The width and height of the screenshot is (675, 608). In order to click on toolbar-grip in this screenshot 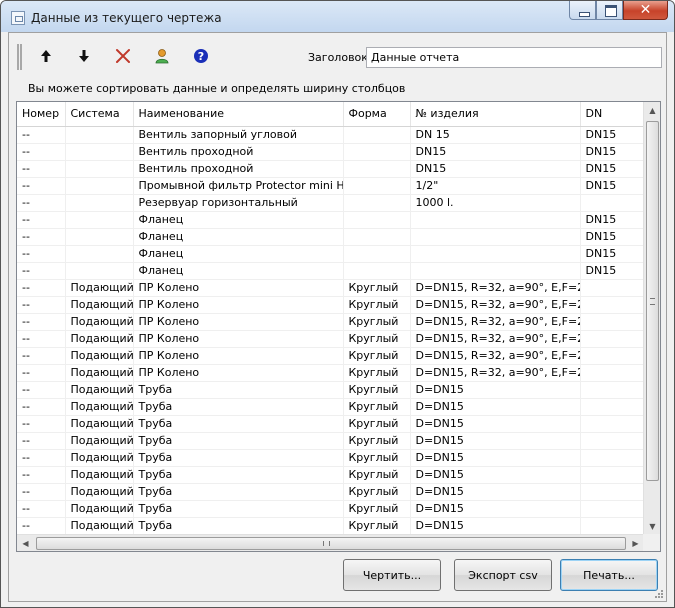, I will do `click(19, 57)`.